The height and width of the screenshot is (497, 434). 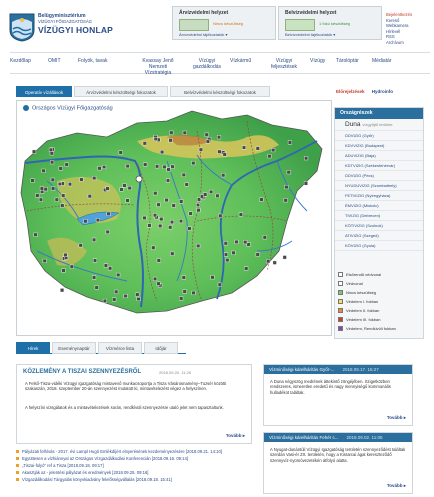 What do you see at coordinates (379, 156) in the screenshot?
I see `region-item: ADUVIZIG (Baja)` at bounding box center [379, 156].